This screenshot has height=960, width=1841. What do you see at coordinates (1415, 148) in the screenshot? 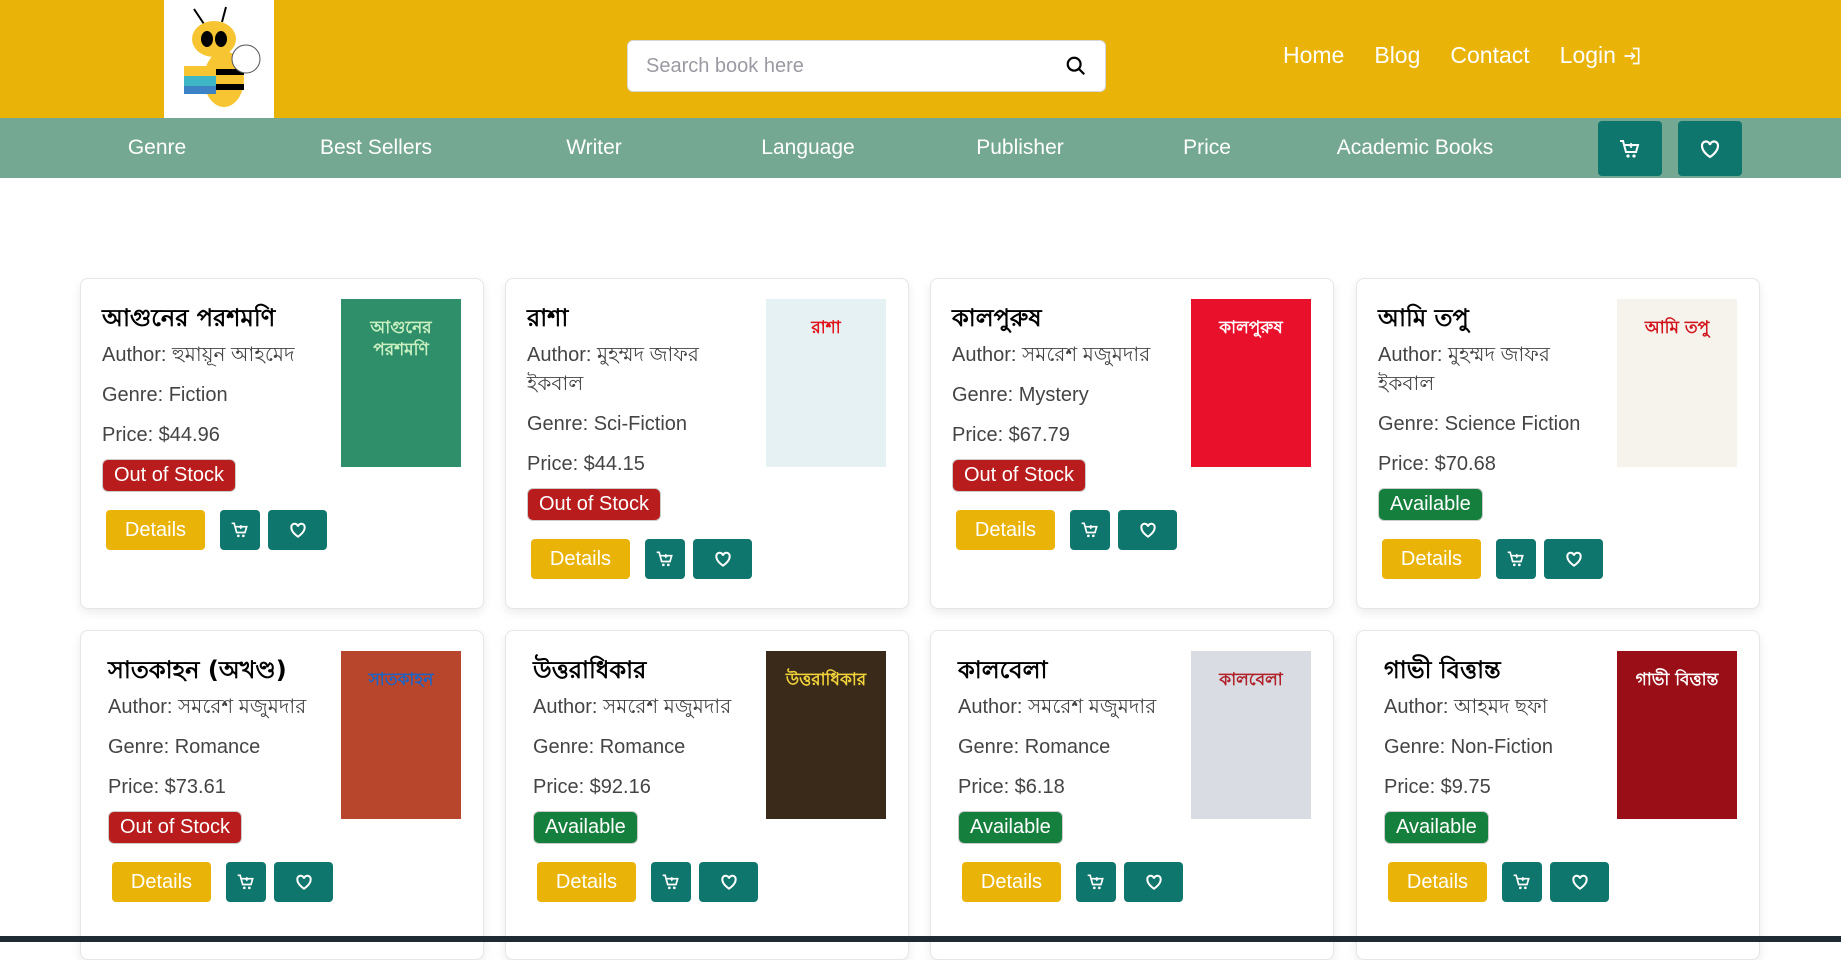
I see `nav-item-academic-books: Academic Books` at bounding box center [1415, 148].